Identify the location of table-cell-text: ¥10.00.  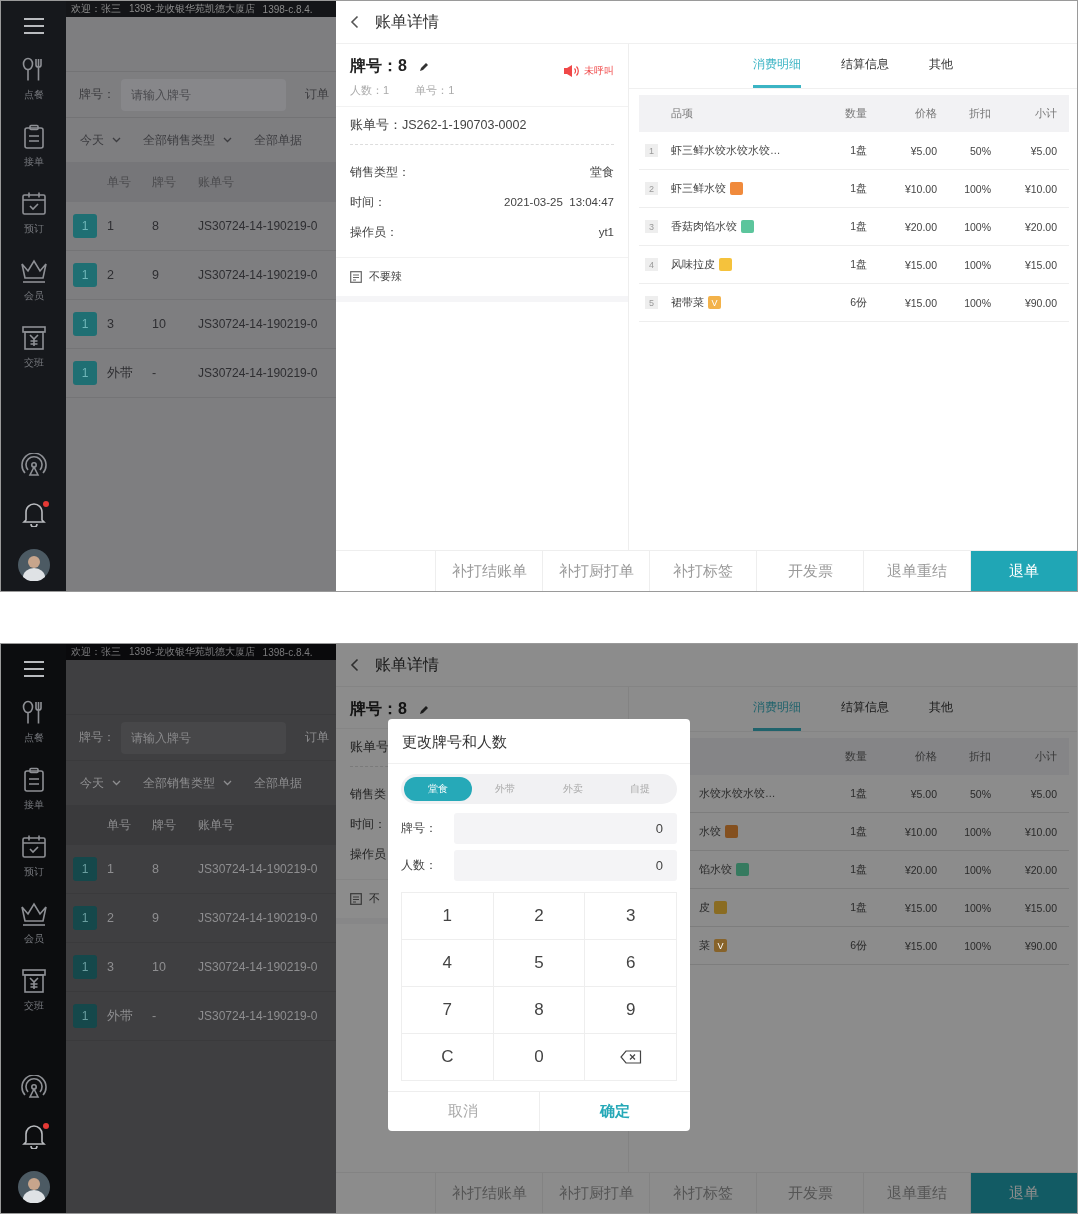
(920, 188).